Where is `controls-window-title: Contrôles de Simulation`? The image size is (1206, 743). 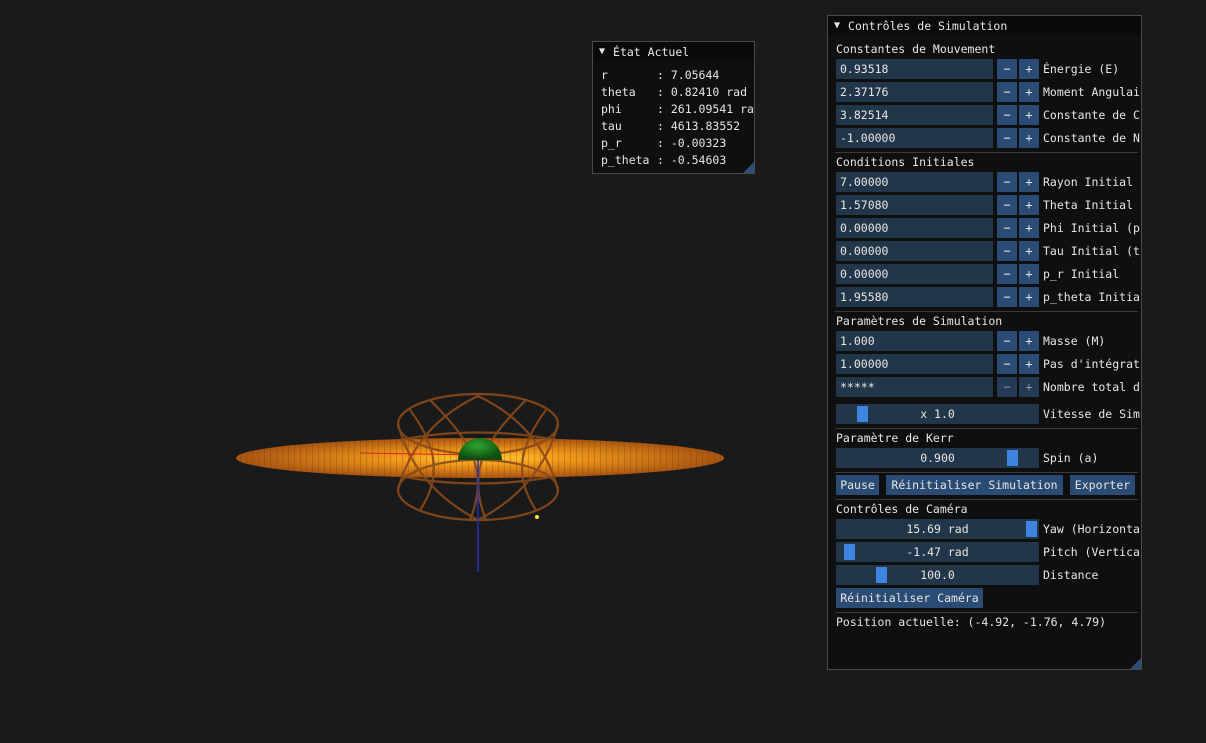
controls-window-title: Contrôles de Simulation is located at coordinates (928, 25).